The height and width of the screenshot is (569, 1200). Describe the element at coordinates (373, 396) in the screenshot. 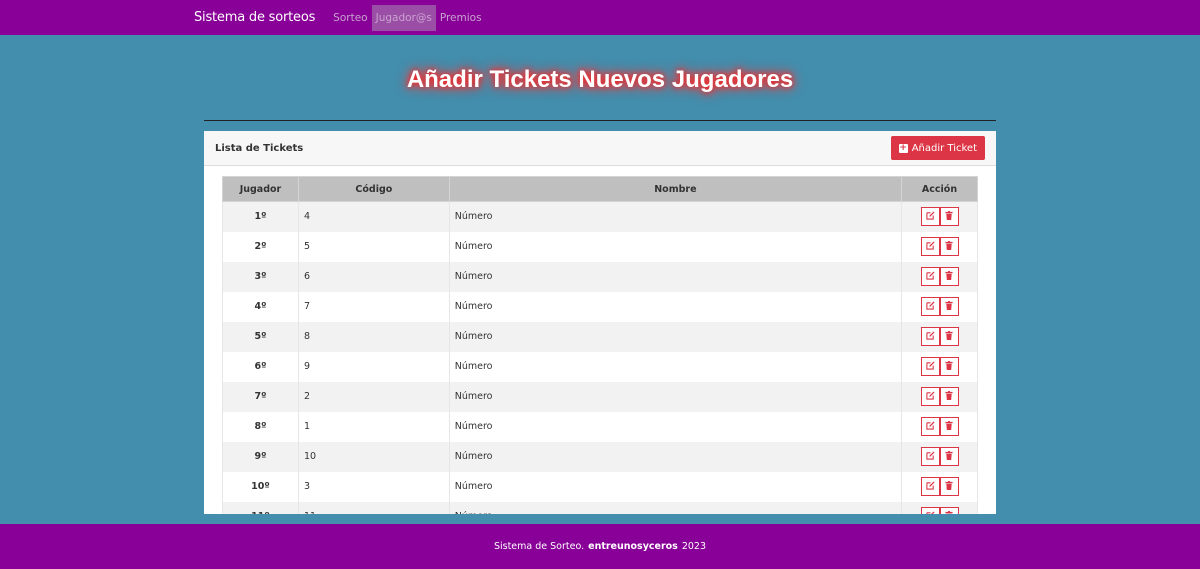

I see `cell-codigo: 2` at that location.